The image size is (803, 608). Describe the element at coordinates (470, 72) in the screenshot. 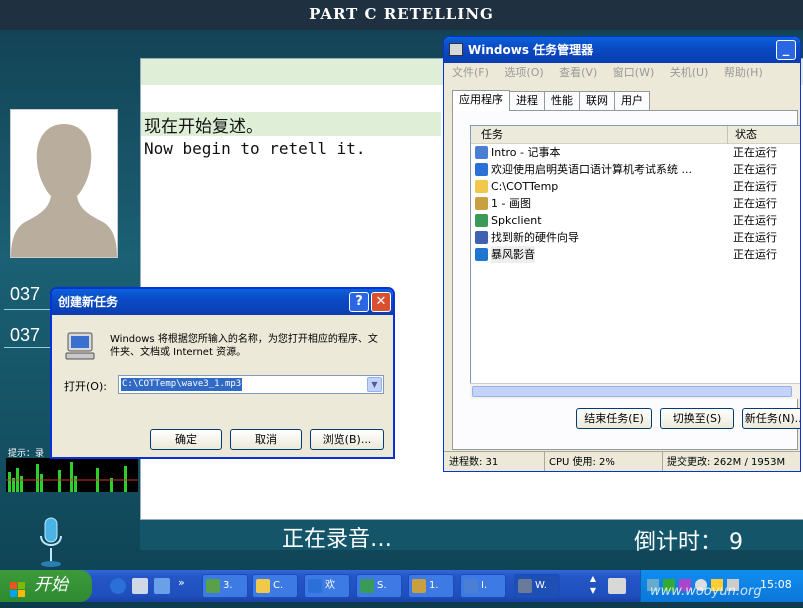

I see `menu-file: 文件(F)` at that location.